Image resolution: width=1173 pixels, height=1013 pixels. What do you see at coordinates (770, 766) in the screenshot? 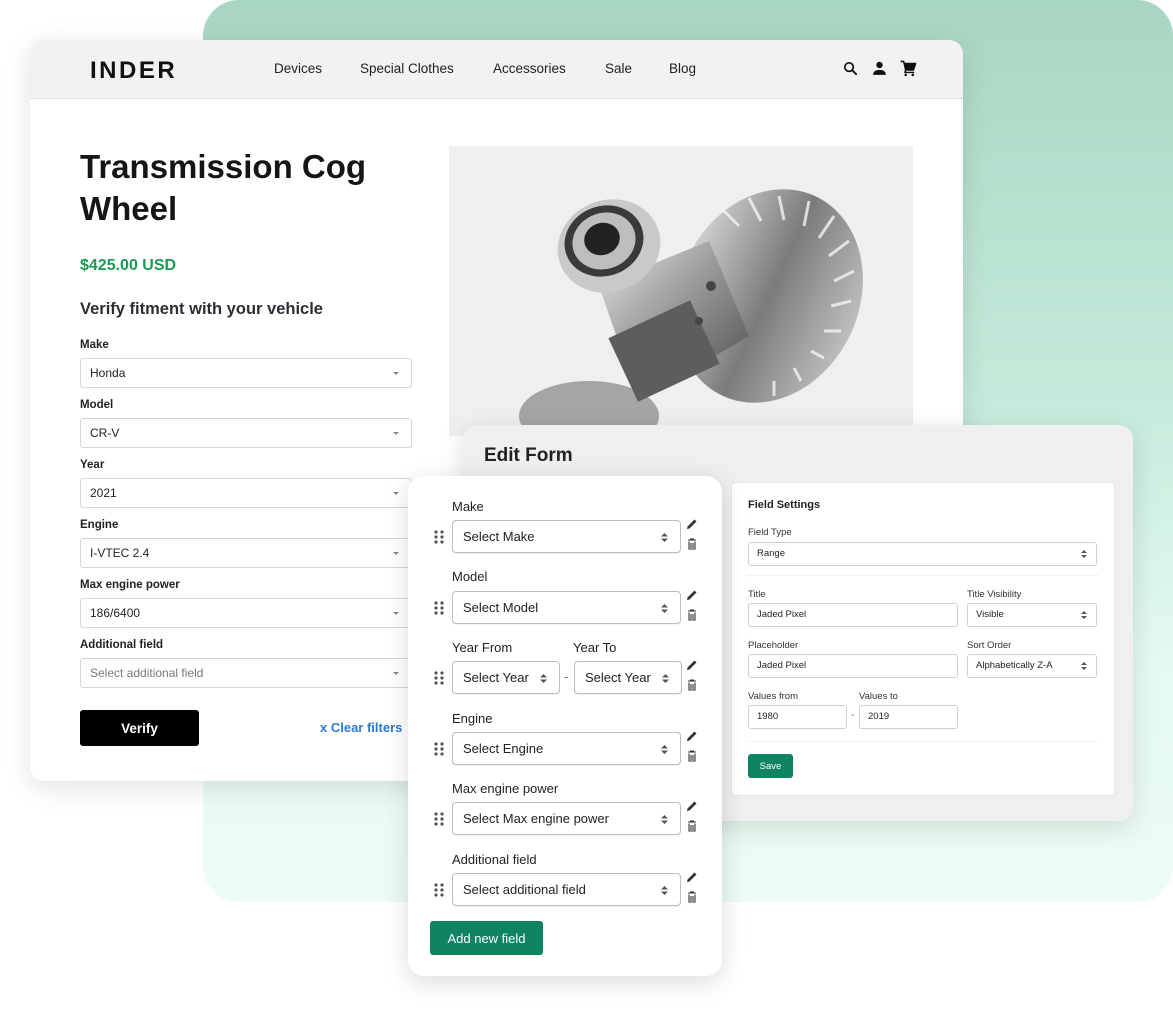
I see `save-button: Save` at bounding box center [770, 766].